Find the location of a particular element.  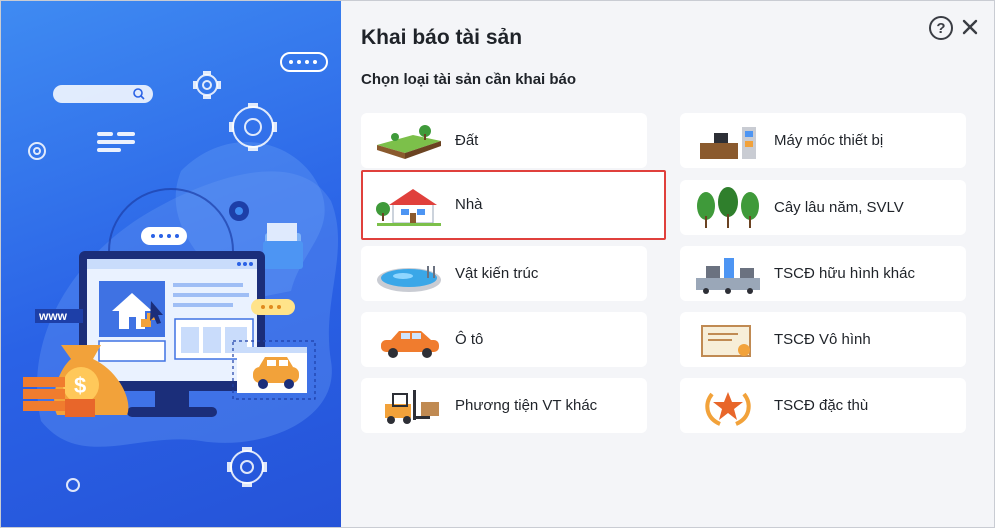

question-mark-icon: ? is located at coordinates (941, 28).